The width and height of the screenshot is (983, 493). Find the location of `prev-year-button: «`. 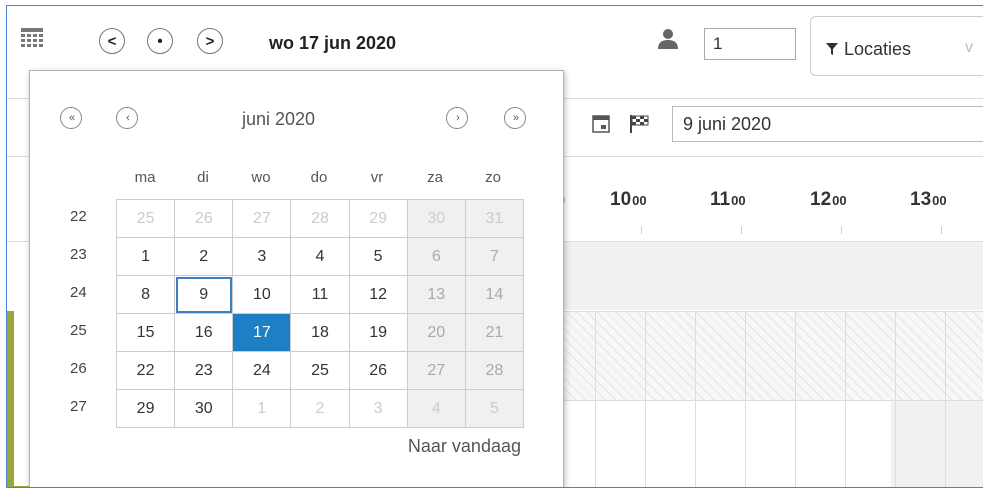

prev-year-button: « is located at coordinates (71, 118).